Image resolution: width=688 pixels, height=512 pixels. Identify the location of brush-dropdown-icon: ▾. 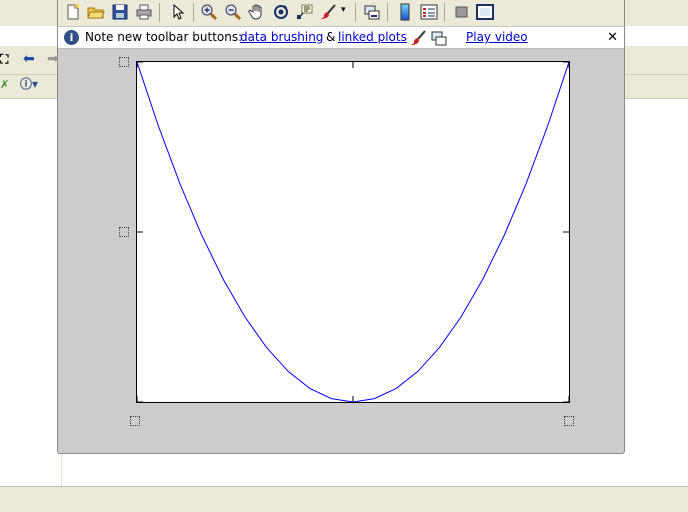
(343, 10).